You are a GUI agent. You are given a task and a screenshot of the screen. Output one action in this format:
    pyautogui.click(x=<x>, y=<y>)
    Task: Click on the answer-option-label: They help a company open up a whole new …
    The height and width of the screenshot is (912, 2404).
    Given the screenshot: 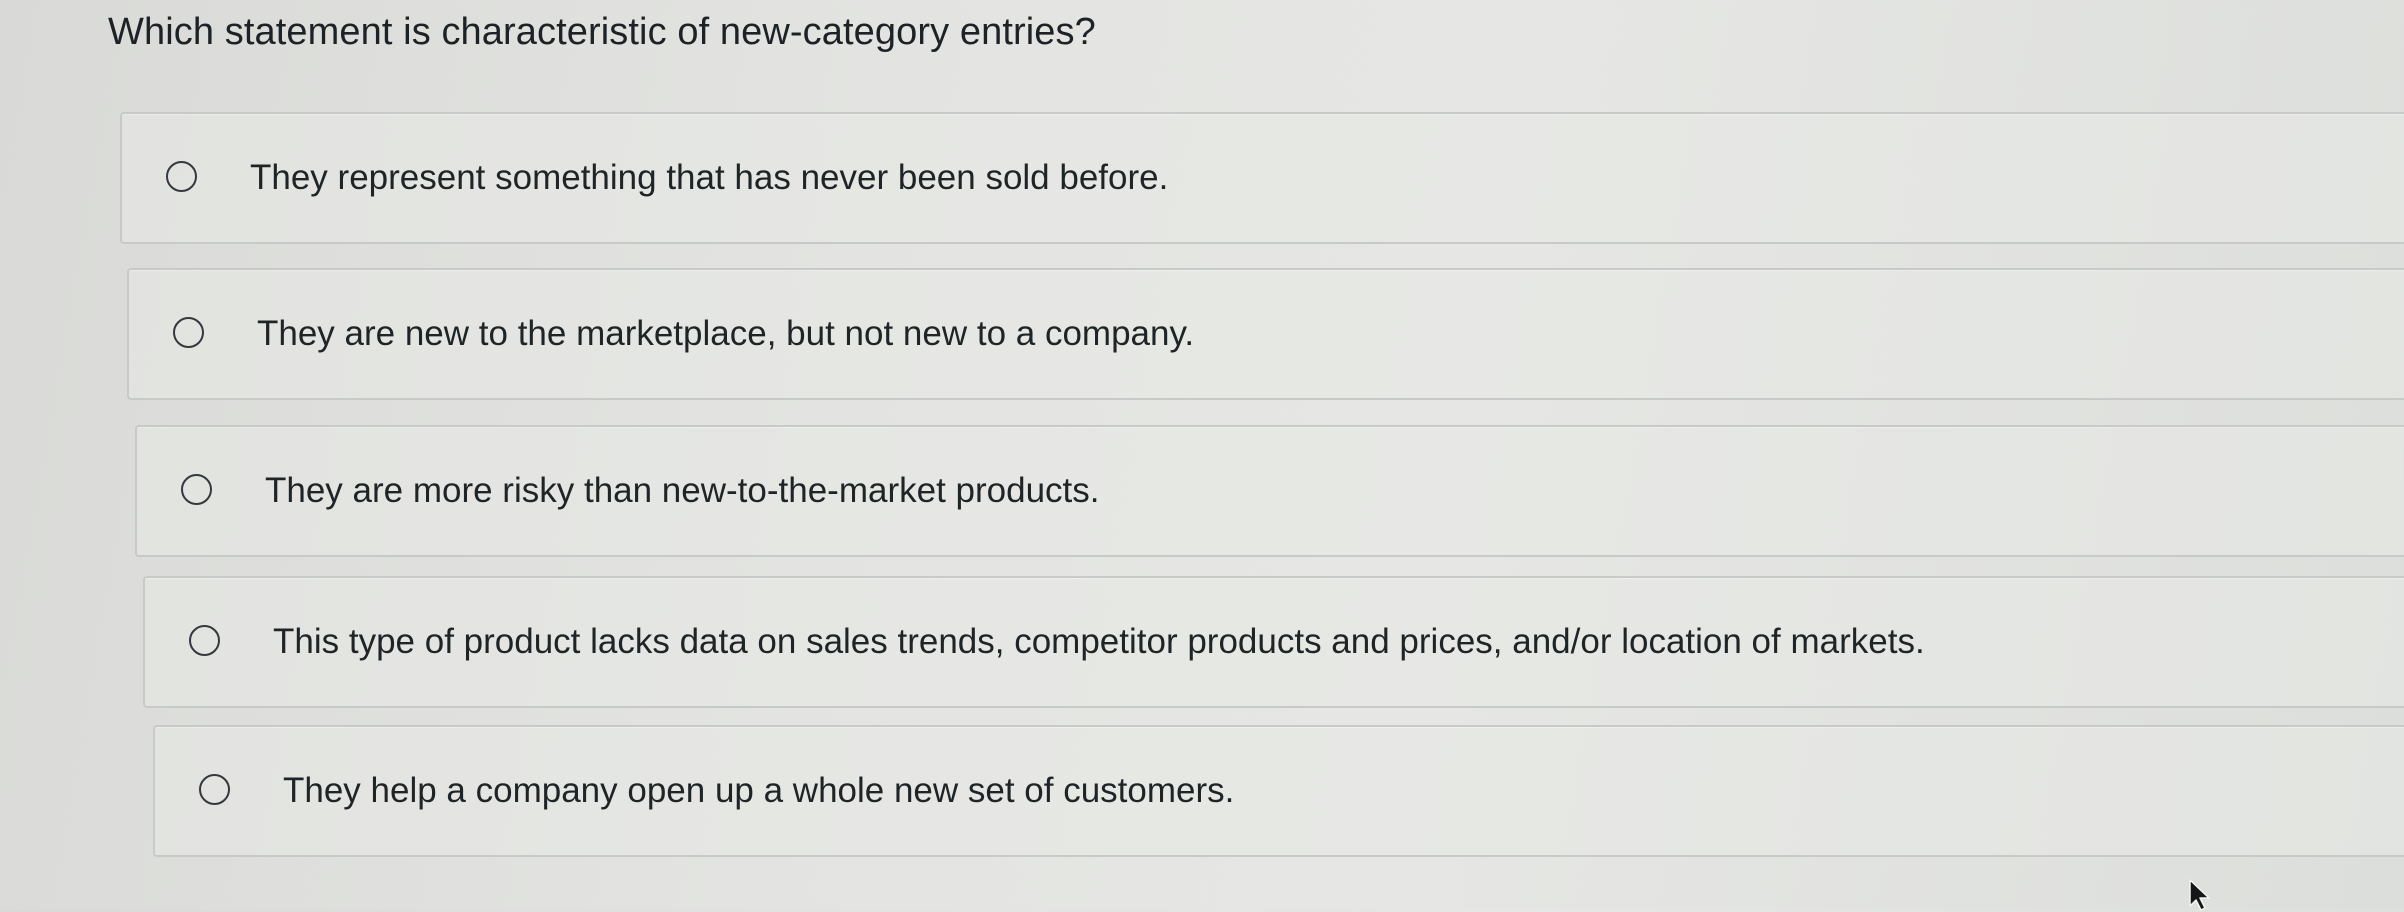 What is the action you would take?
    pyautogui.click(x=759, y=790)
    